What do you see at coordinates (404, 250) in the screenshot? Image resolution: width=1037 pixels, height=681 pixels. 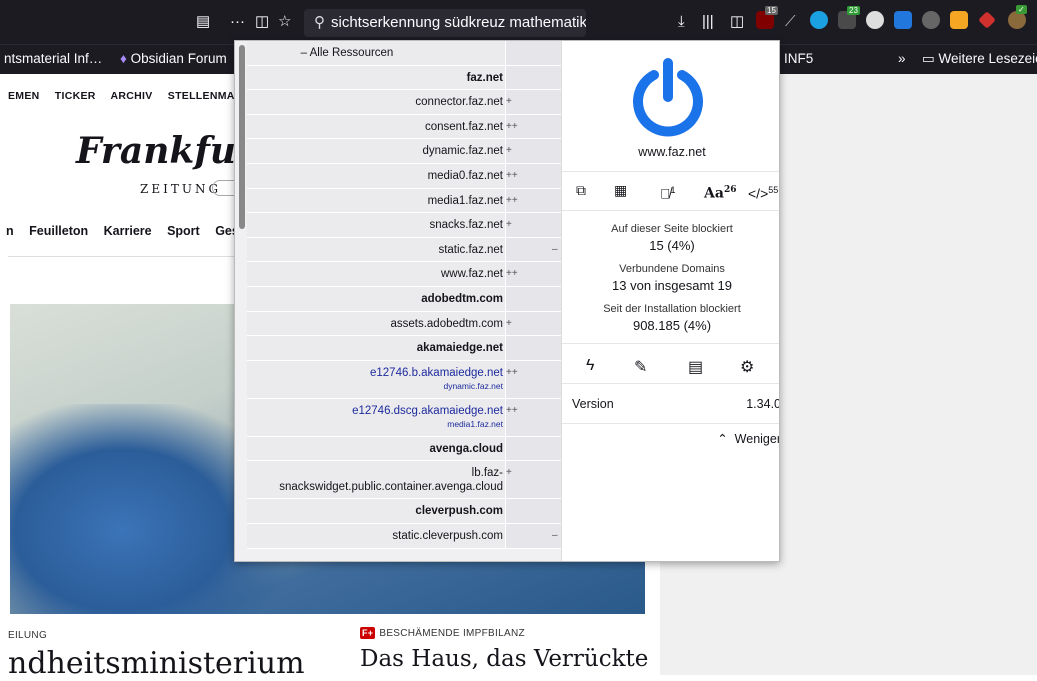 I see `hostname-row: static.faz.net –` at bounding box center [404, 250].